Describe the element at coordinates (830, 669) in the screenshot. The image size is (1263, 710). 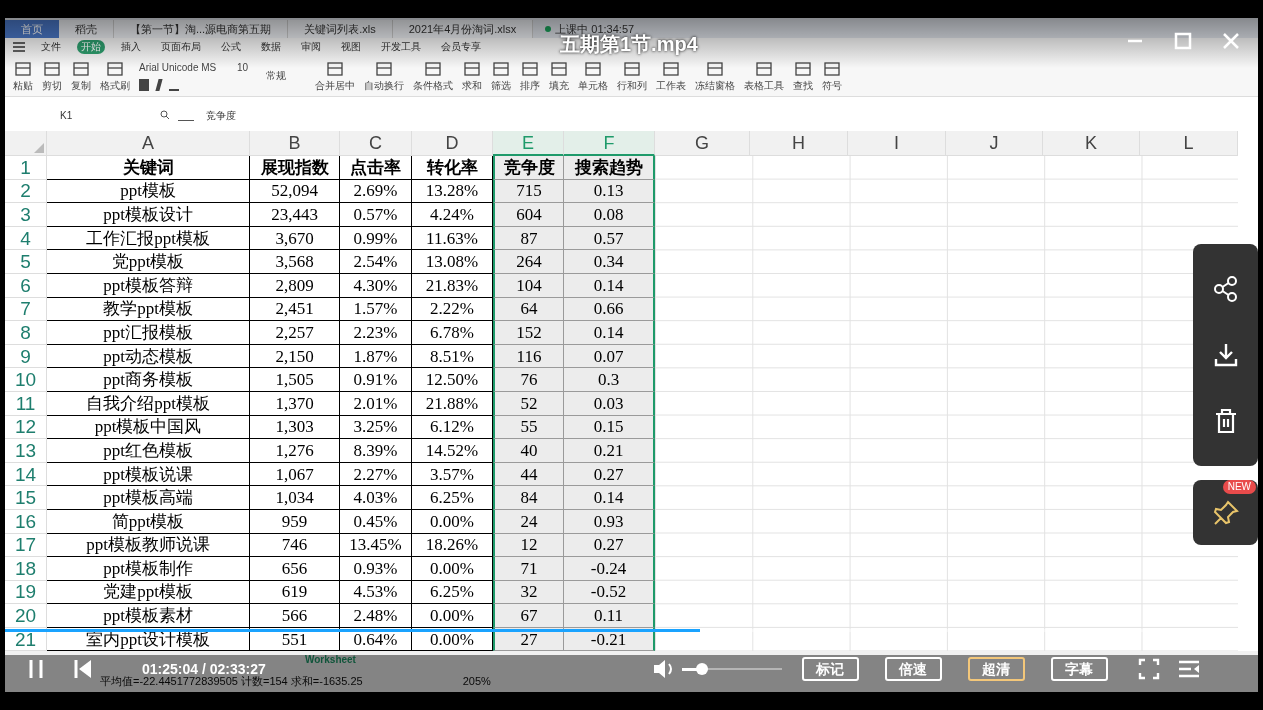
I see `player-option-button: 标记` at that location.